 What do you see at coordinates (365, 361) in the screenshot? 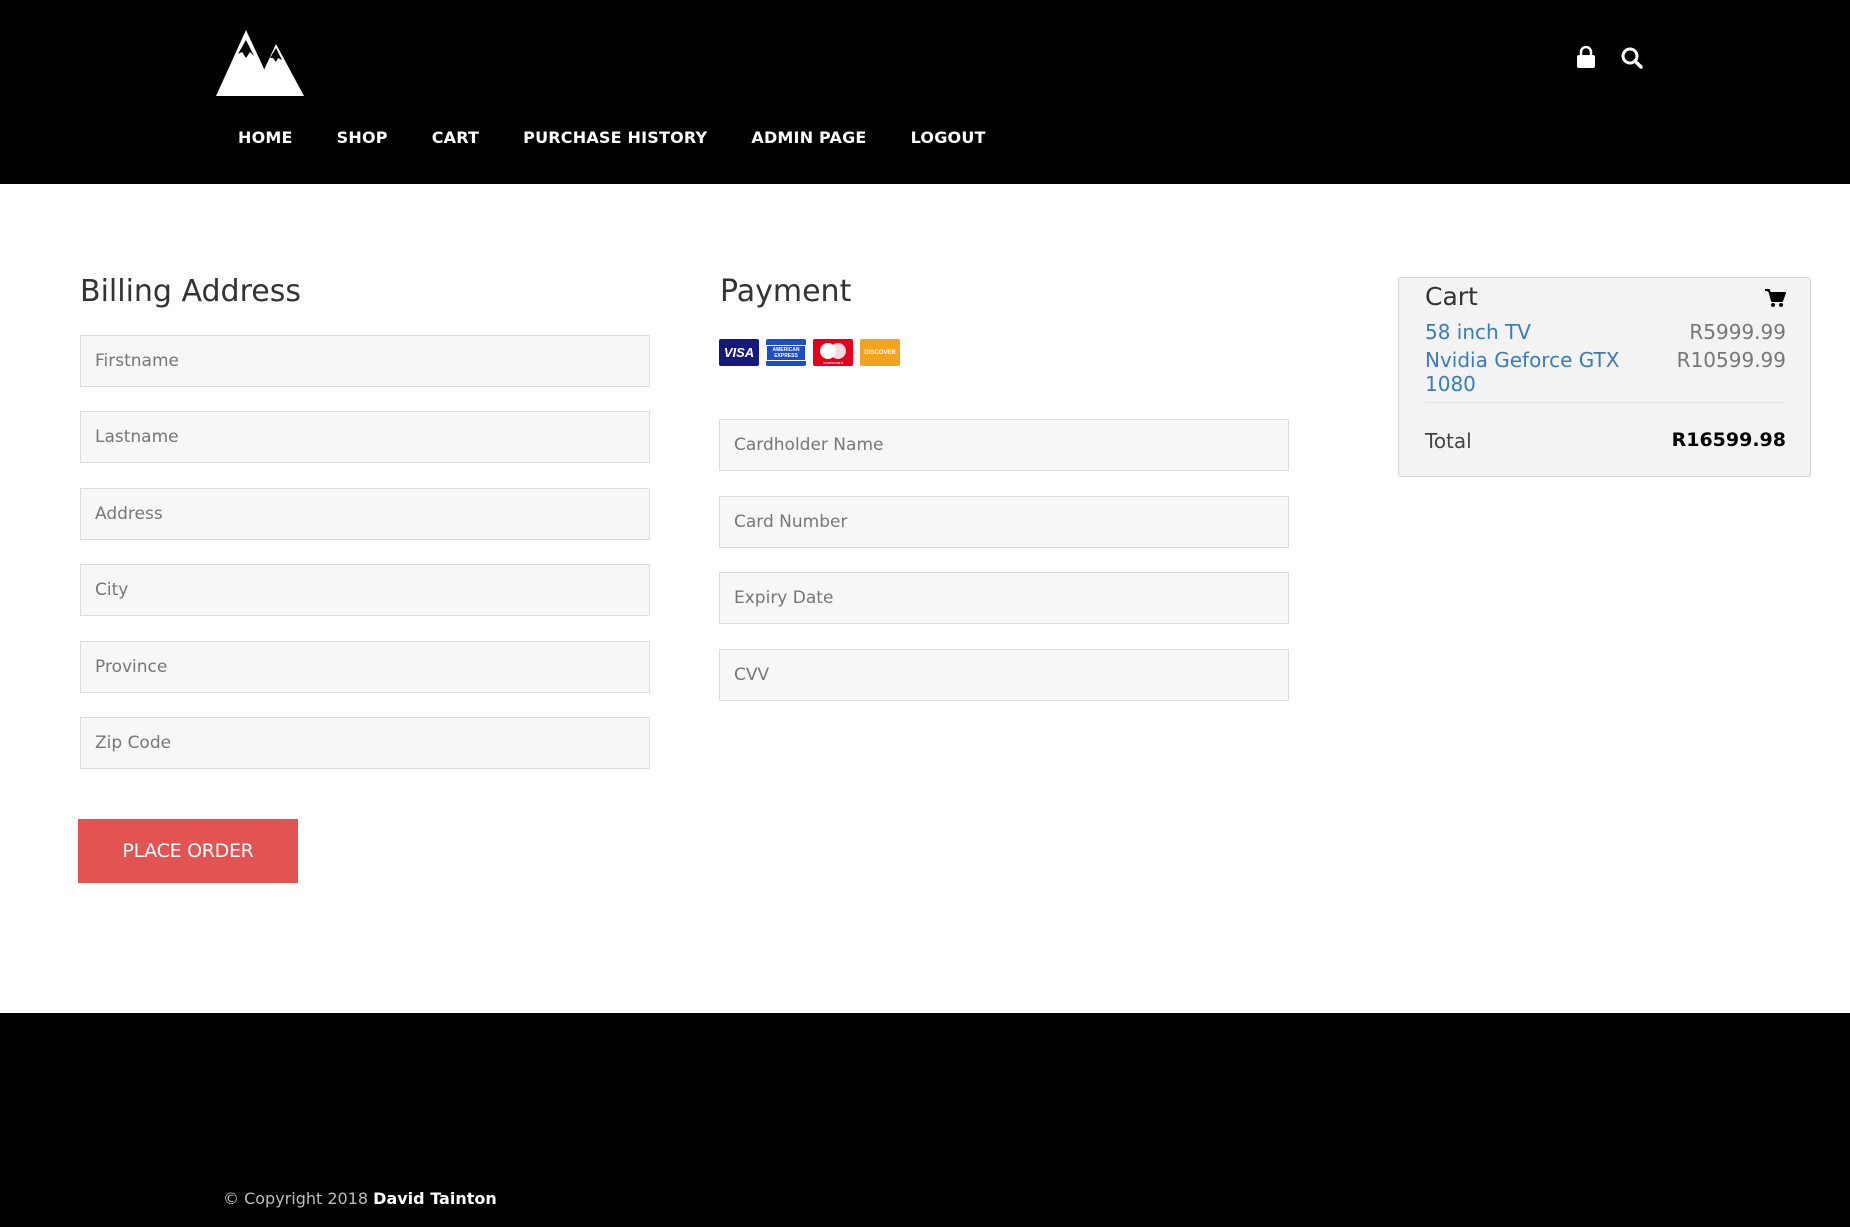
I see `firstname-input` at bounding box center [365, 361].